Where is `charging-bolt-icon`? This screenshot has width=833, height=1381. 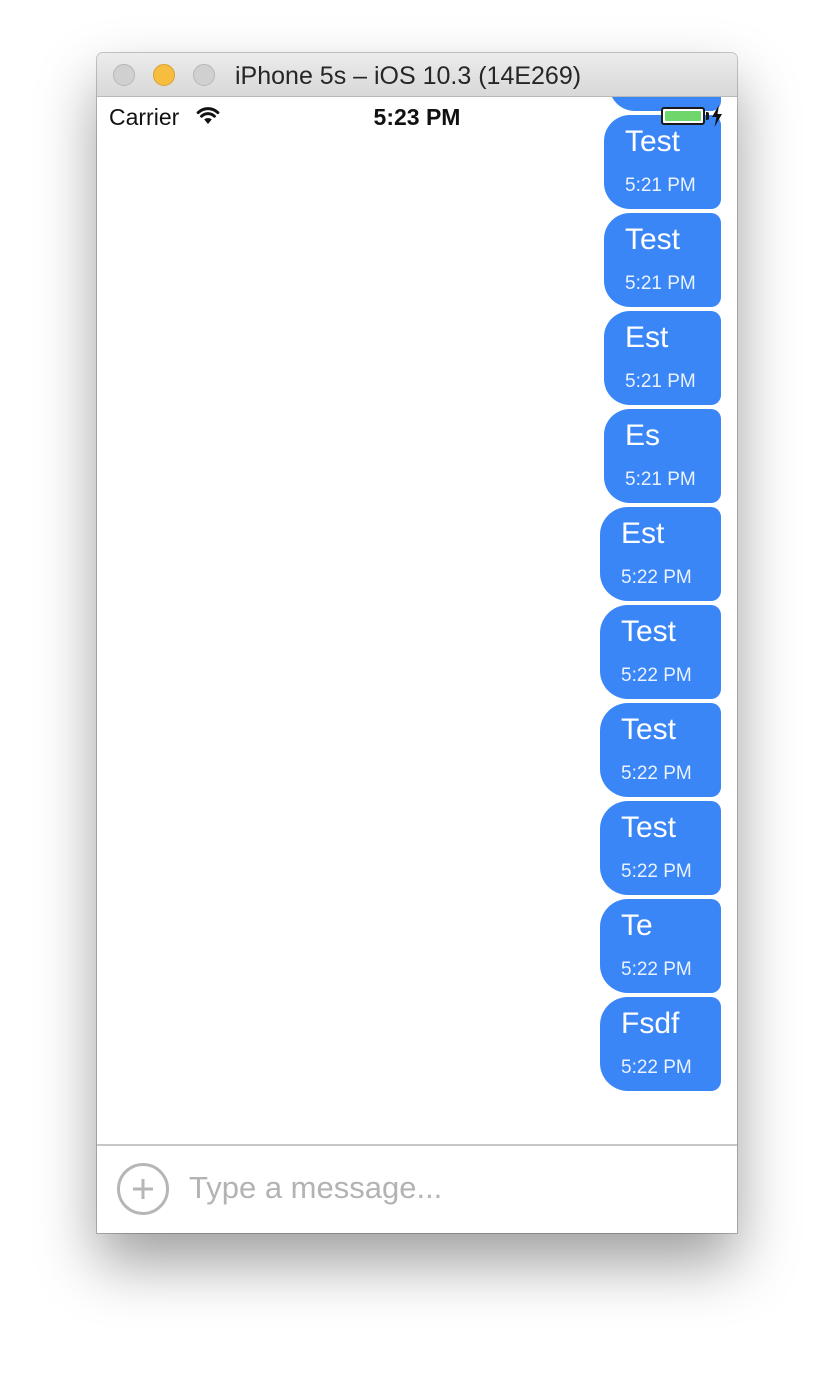 charging-bolt-icon is located at coordinates (717, 116).